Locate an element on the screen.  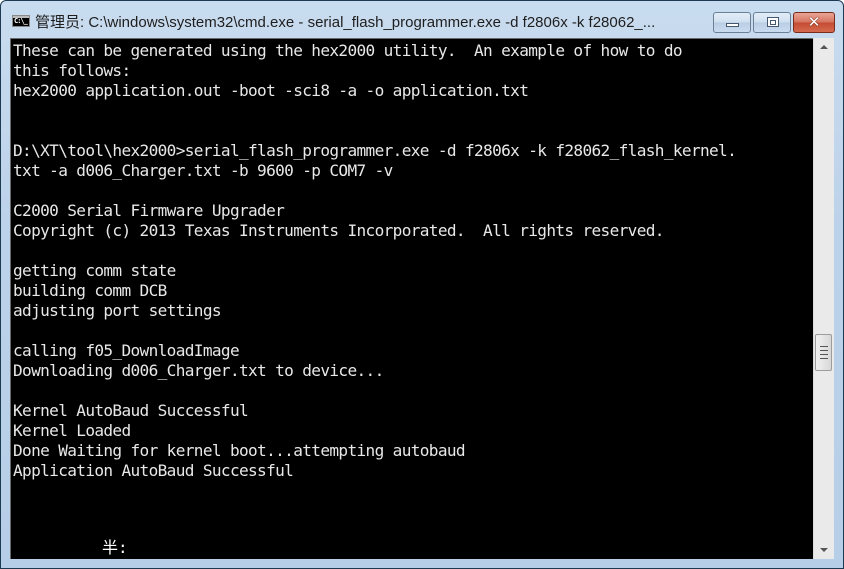
maximize-button is located at coordinates (772, 22).